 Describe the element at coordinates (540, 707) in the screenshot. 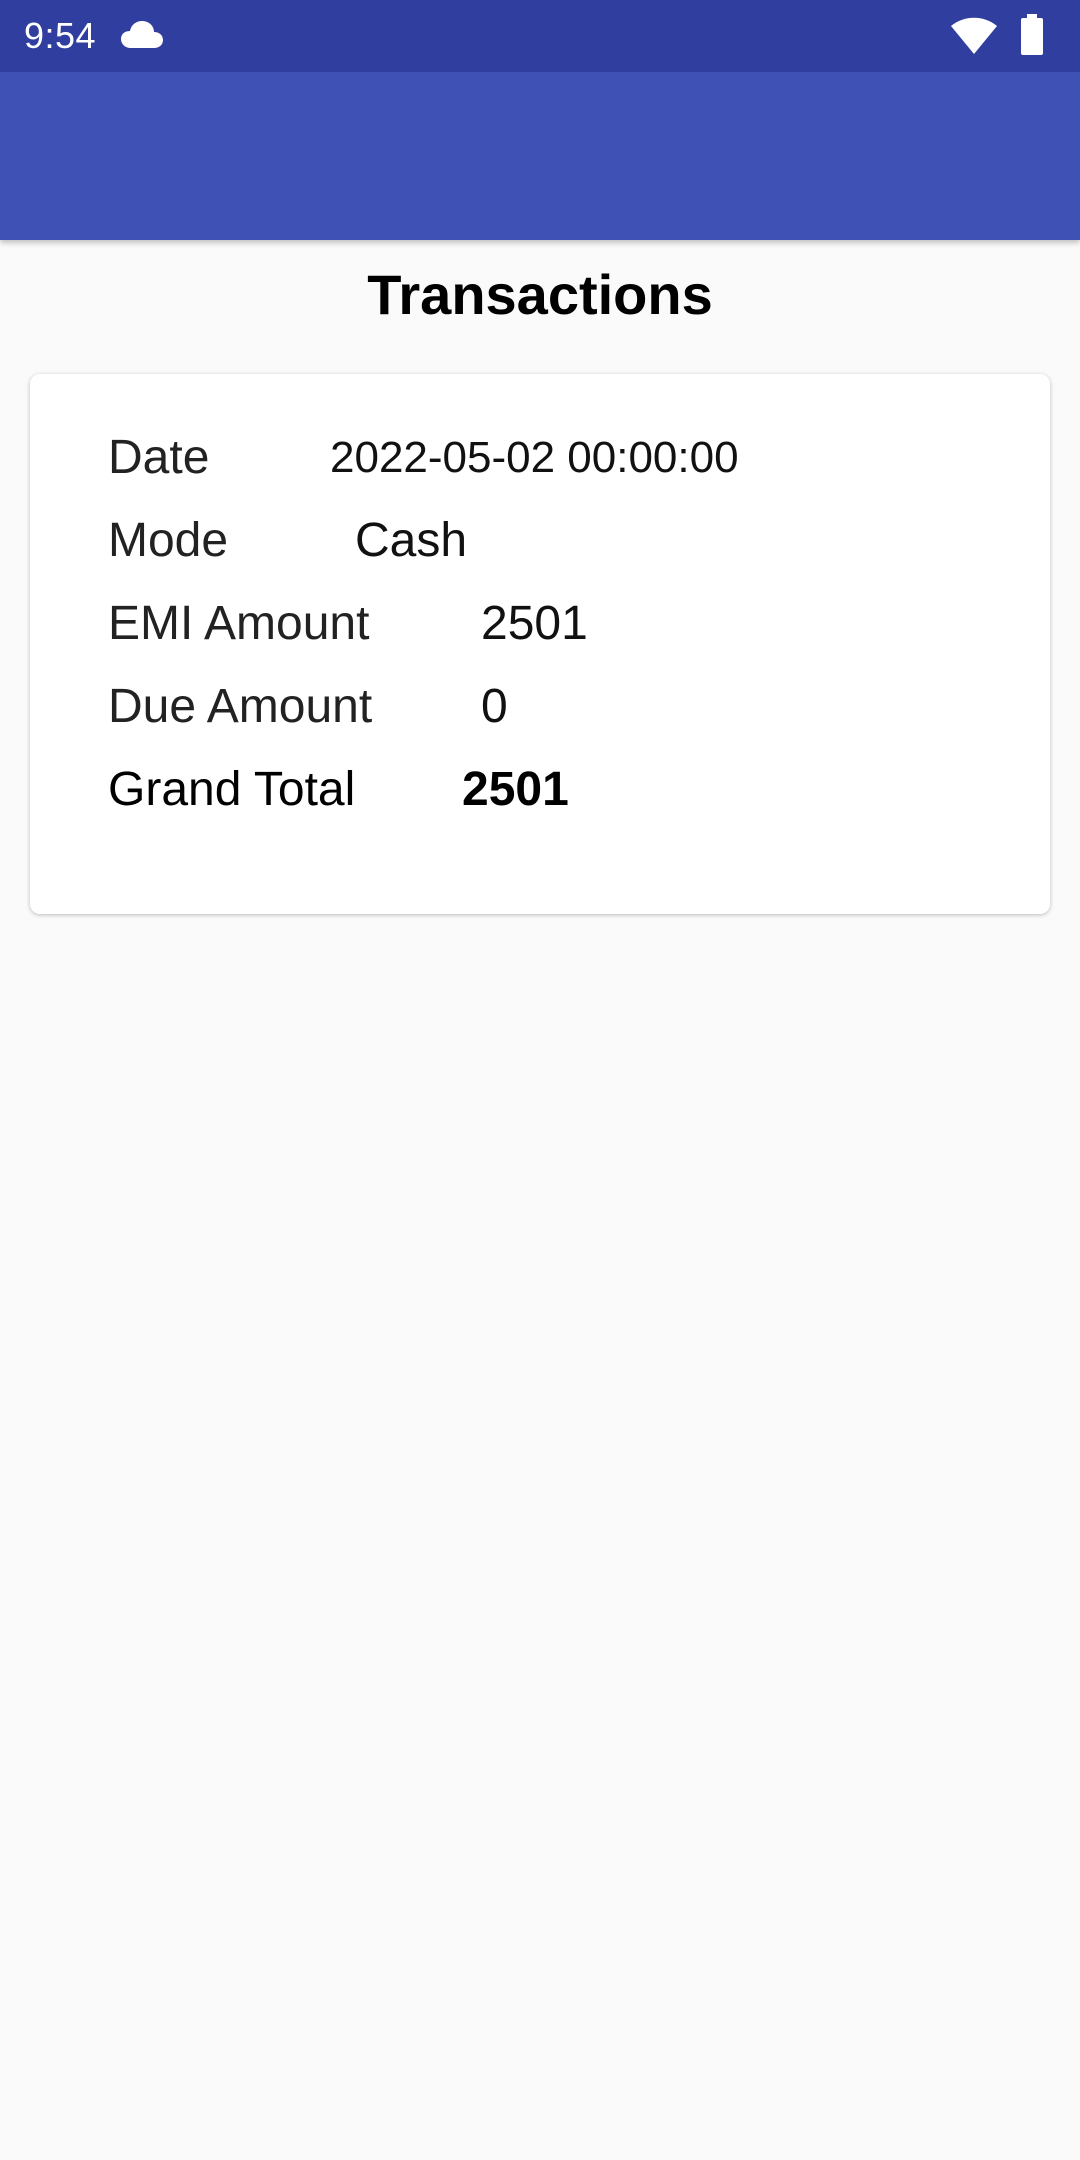

I see `due-amount-row: Due Amount 0` at that location.